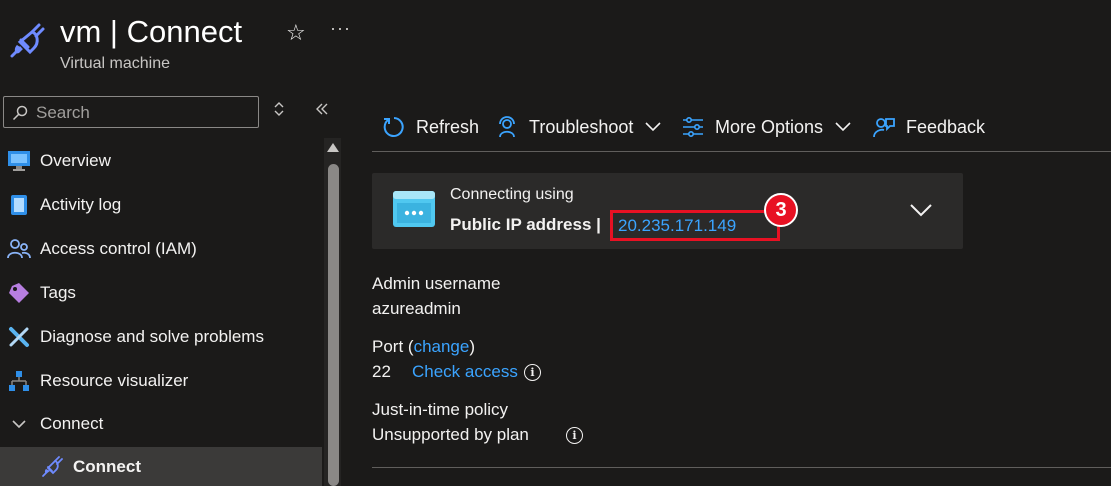 This screenshot has height=486, width=1111. I want to click on scrollbar-thumb, so click(333, 325).